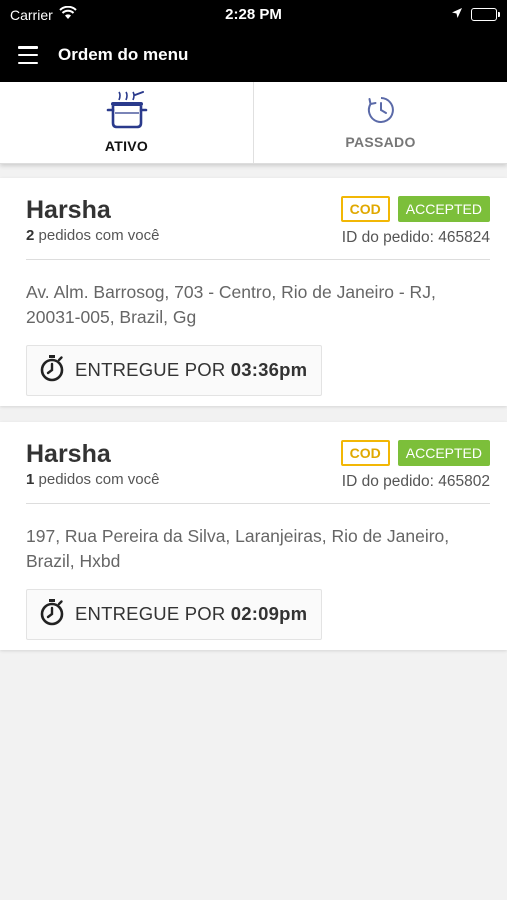  I want to click on delivery-text: ENTREGUE POR 02:09pm, so click(191, 614).